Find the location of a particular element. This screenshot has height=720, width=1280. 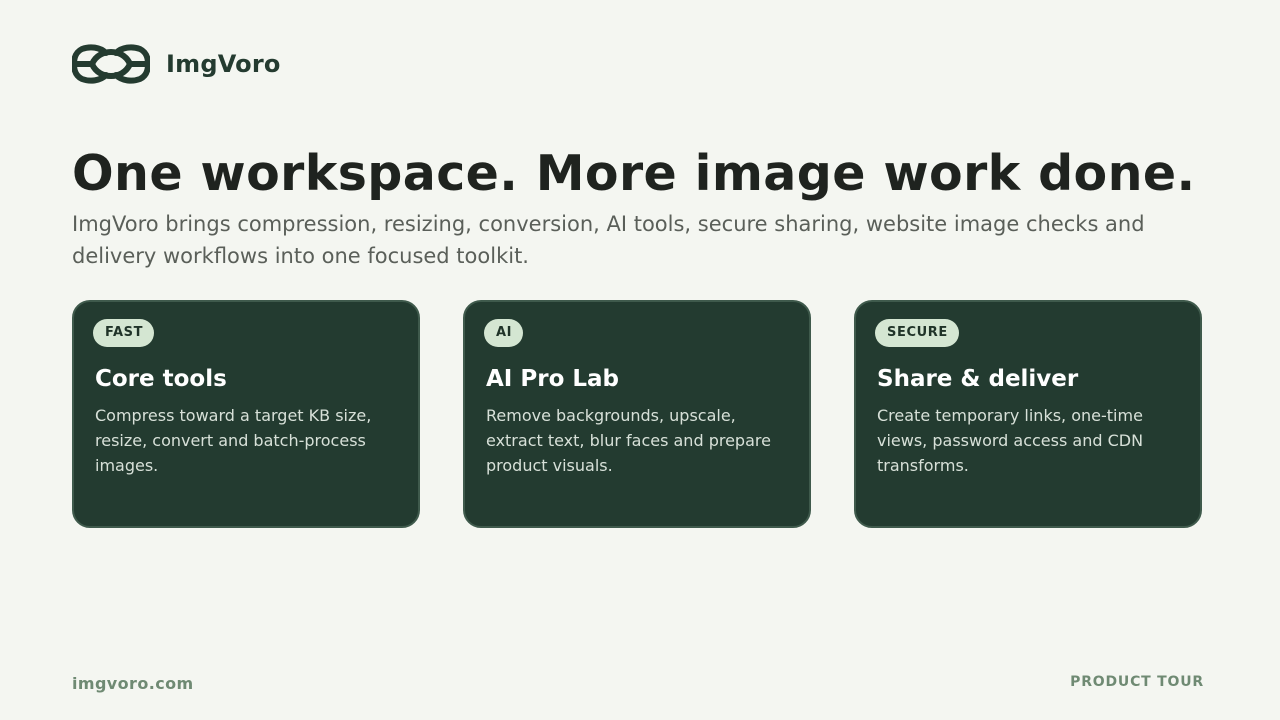

feature-badge: SECURE is located at coordinates (917, 333).